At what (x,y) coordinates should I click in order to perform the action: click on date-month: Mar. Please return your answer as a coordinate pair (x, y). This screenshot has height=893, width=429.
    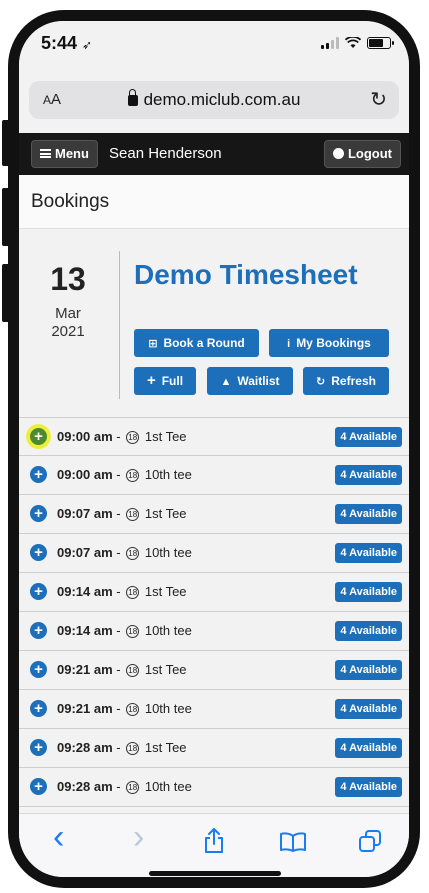
    Looking at the image, I should click on (68, 313).